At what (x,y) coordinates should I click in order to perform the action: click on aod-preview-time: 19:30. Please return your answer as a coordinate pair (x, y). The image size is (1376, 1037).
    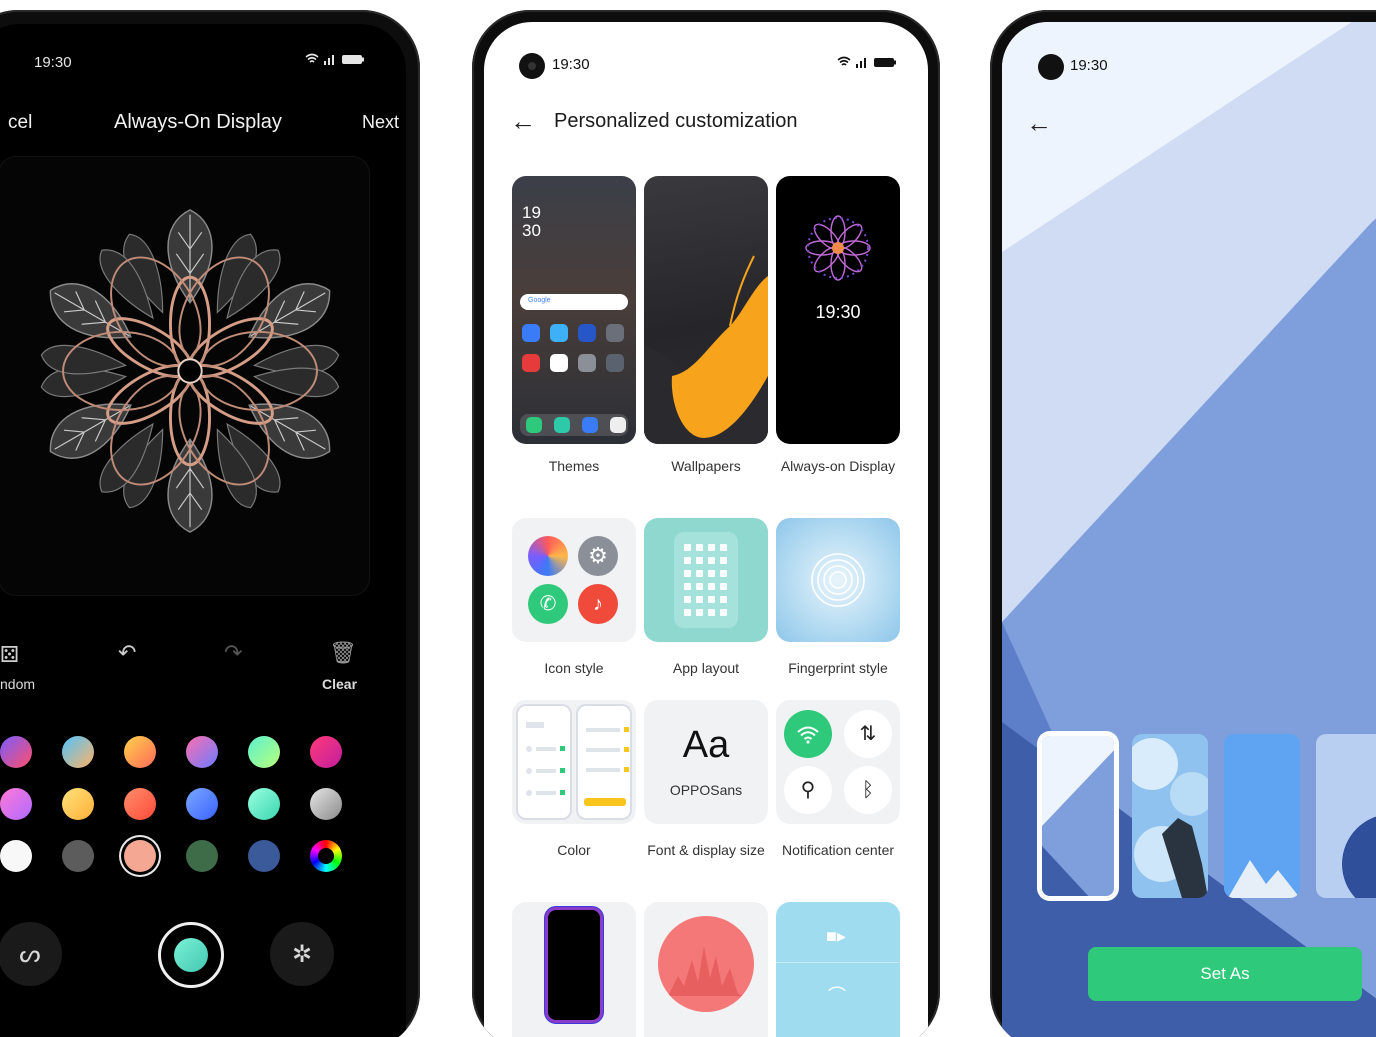
    Looking at the image, I should click on (838, 312).